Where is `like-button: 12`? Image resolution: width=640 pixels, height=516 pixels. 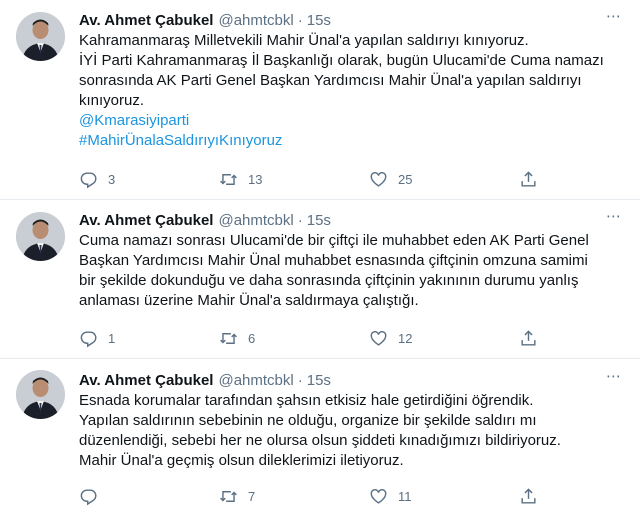 like-button: 12 is located at coordinates (390, 338).